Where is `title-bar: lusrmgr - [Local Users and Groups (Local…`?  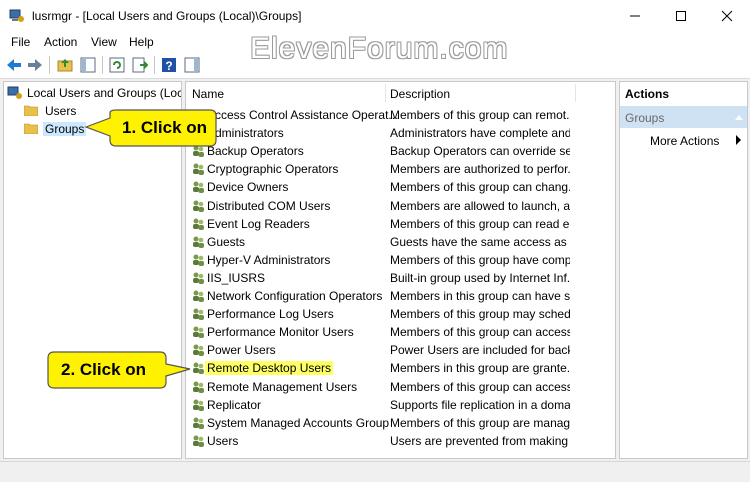
title-bar: lusrmgr - [Local Users and Groups (Local… is located at coordinates (375, 16).